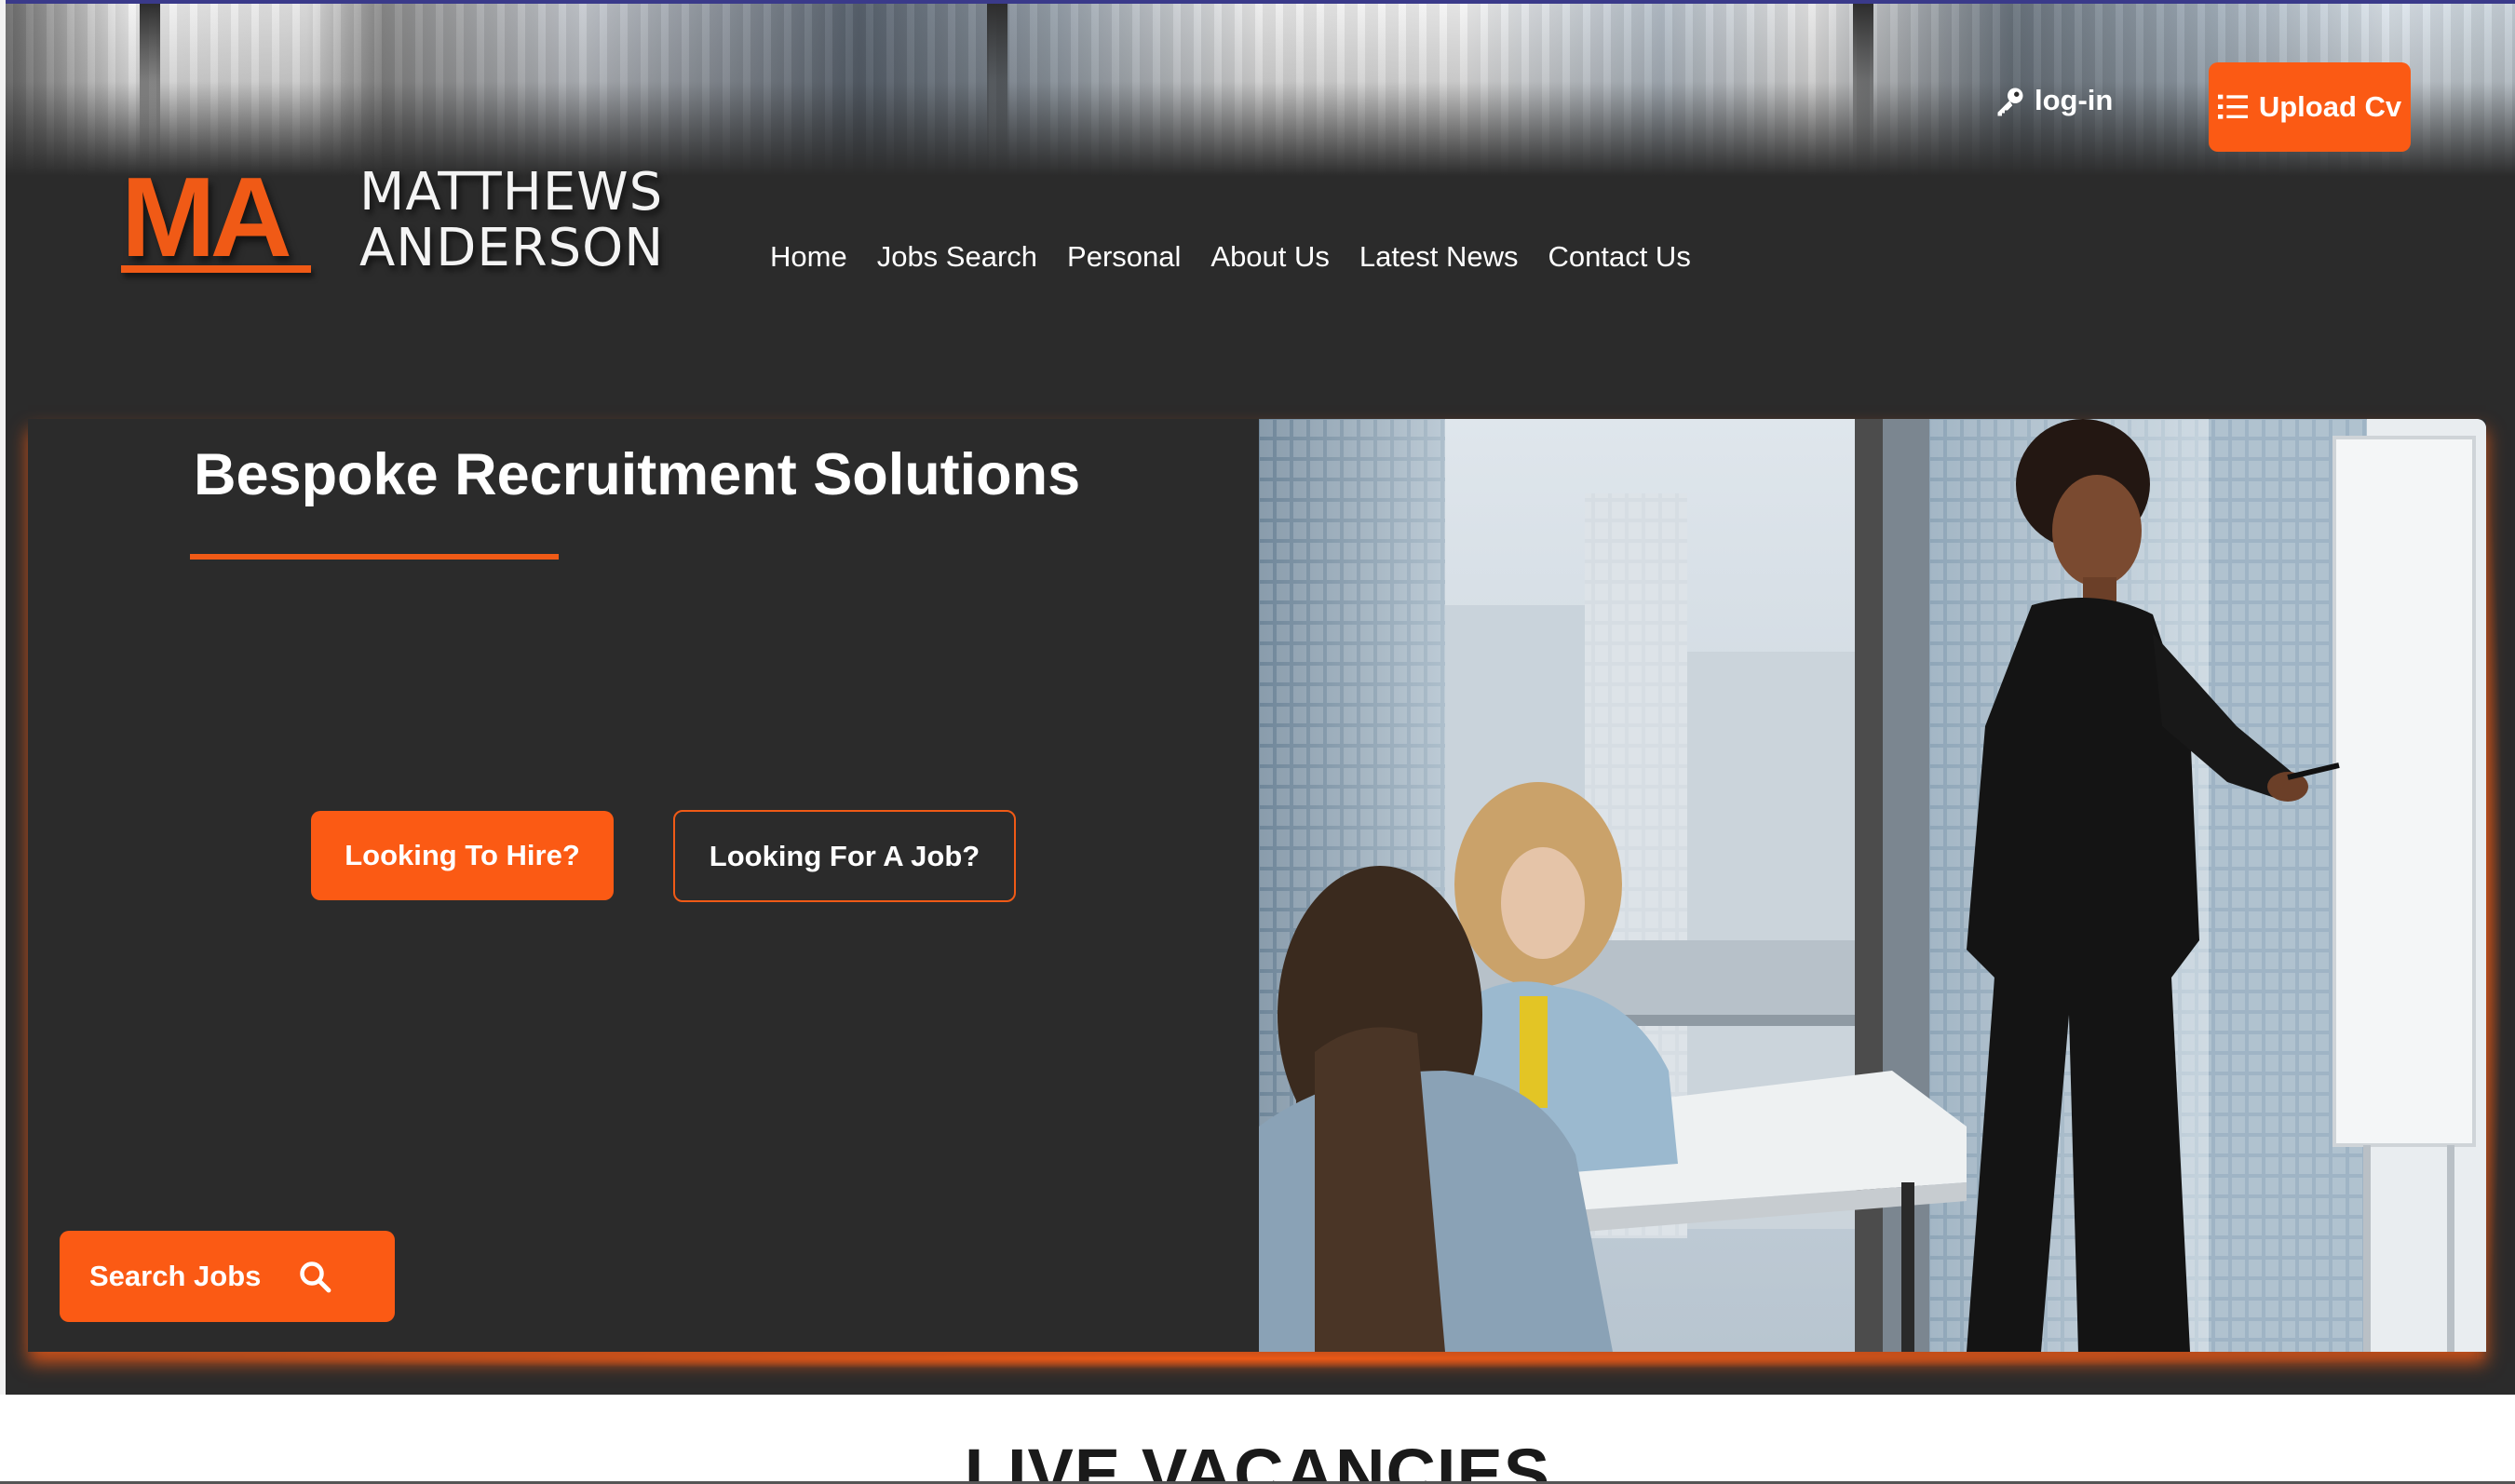  Describe the element at coordinates (3, 697) in the screenshot. I see `left-border` at that location.